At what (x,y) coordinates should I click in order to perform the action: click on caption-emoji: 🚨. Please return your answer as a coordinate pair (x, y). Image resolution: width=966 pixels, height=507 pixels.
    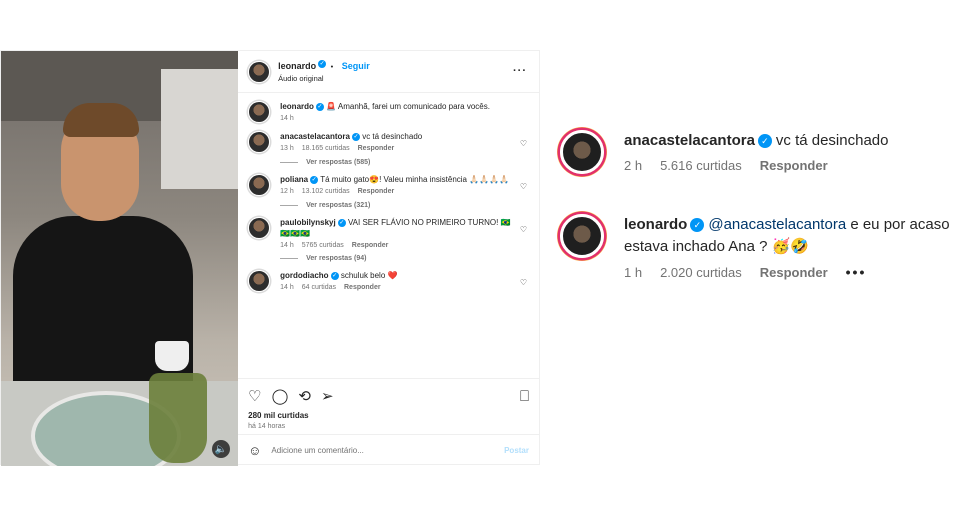
    Looking at the image, I should click on (331, 106).